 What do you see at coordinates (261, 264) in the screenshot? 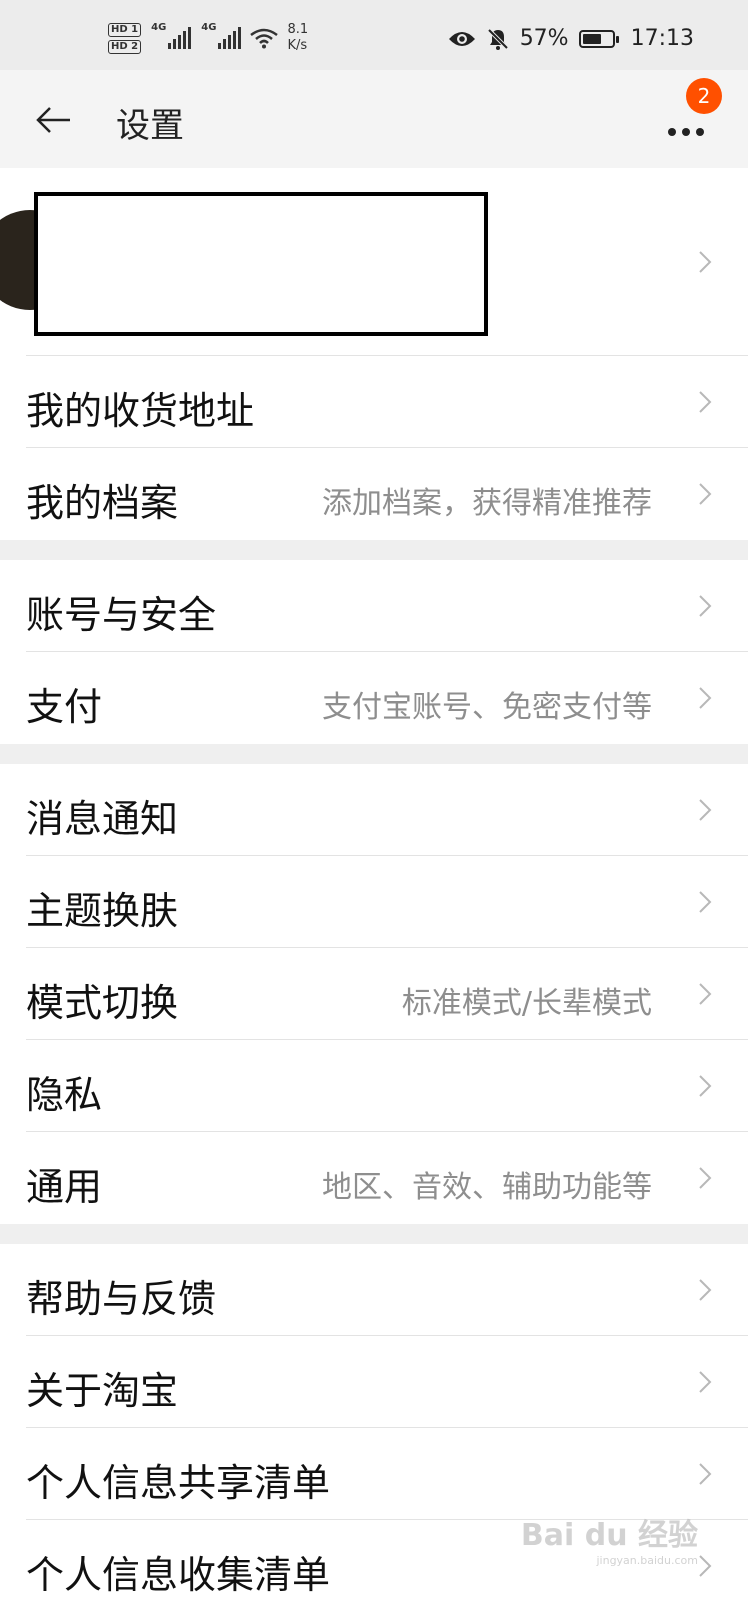
I see `redacted-profile-info` at bounding box center [261, 264].